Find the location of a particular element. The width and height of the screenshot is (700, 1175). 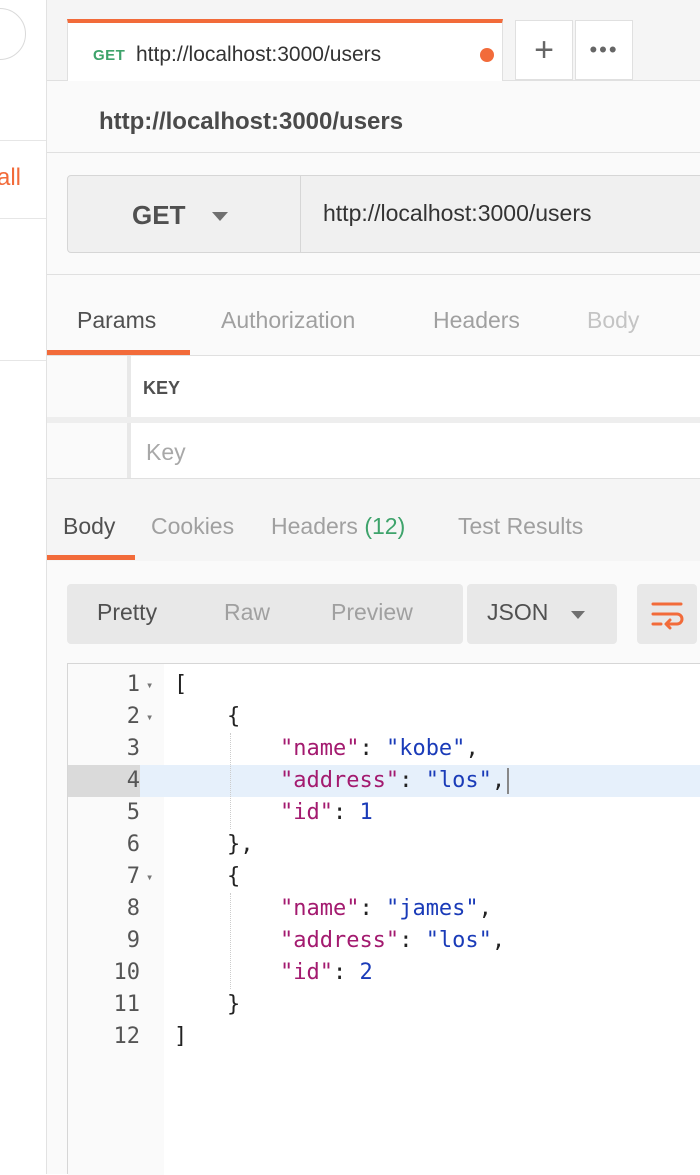

text-cursor is located at coordinates (508, 781).